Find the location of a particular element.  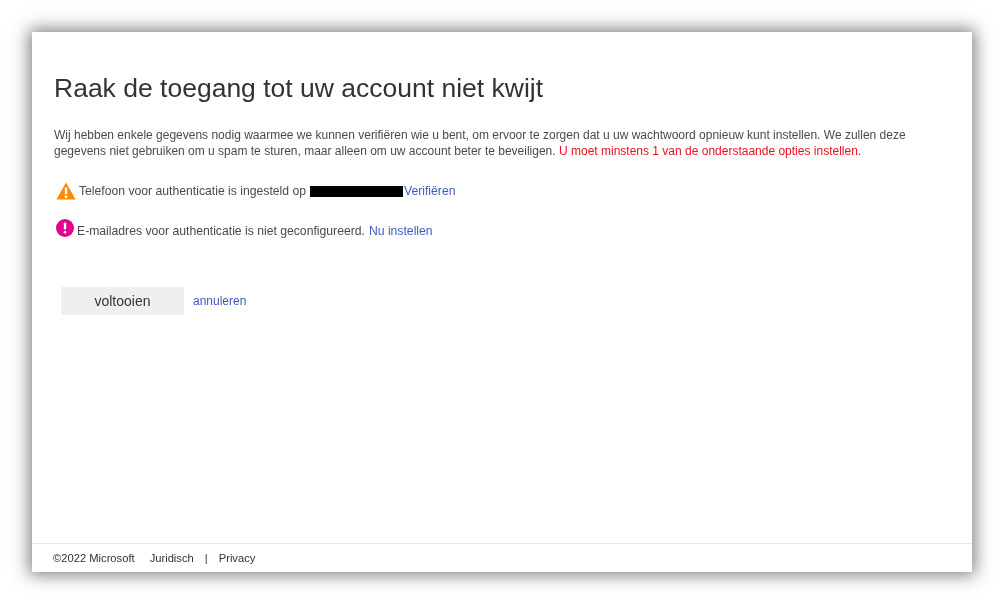

footer-link: Privacy is located at coordinates (237, 558).